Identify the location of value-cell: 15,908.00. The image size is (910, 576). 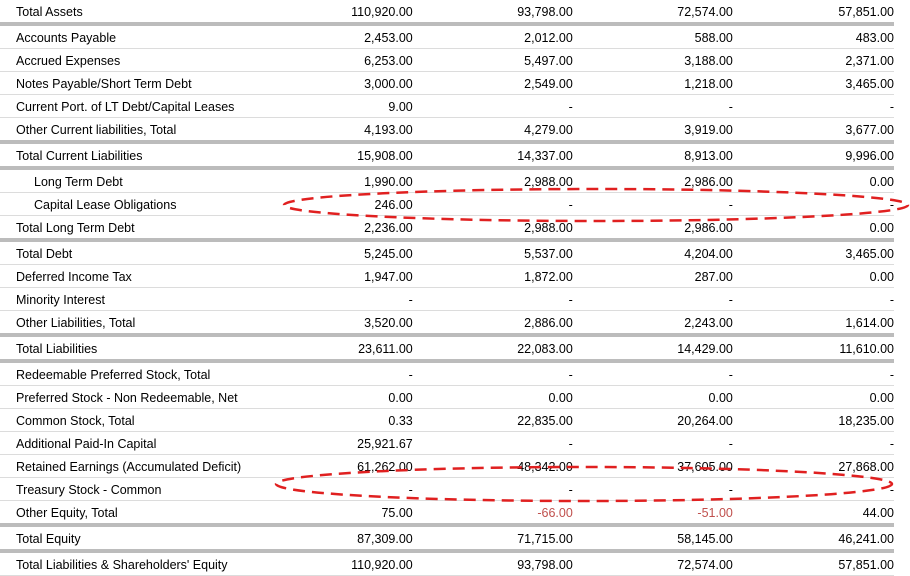
(333, 156).